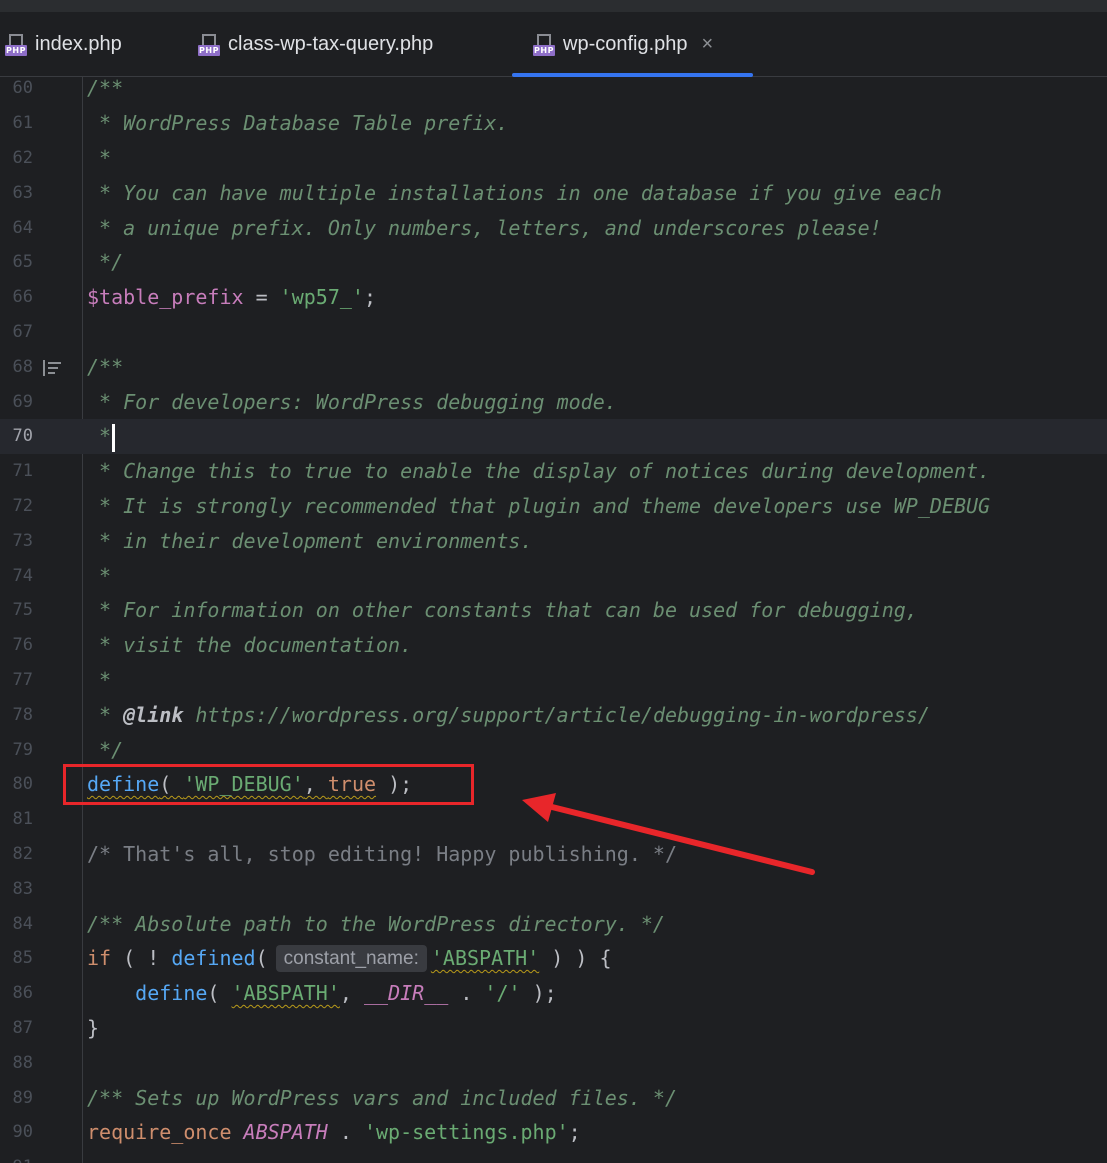 This screenshot has height=1163, width=1107. Describe the element at coordinates (22, 645) in the screenshot. I see `line-number: 76` at that location.